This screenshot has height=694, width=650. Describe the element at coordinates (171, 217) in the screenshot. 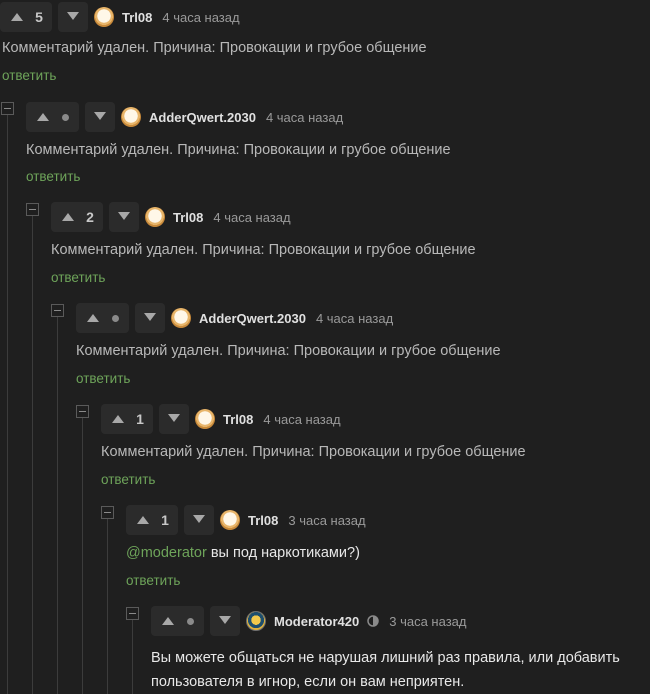

I see `comment-header: 2 Trl08 4 часа назад` at that location.